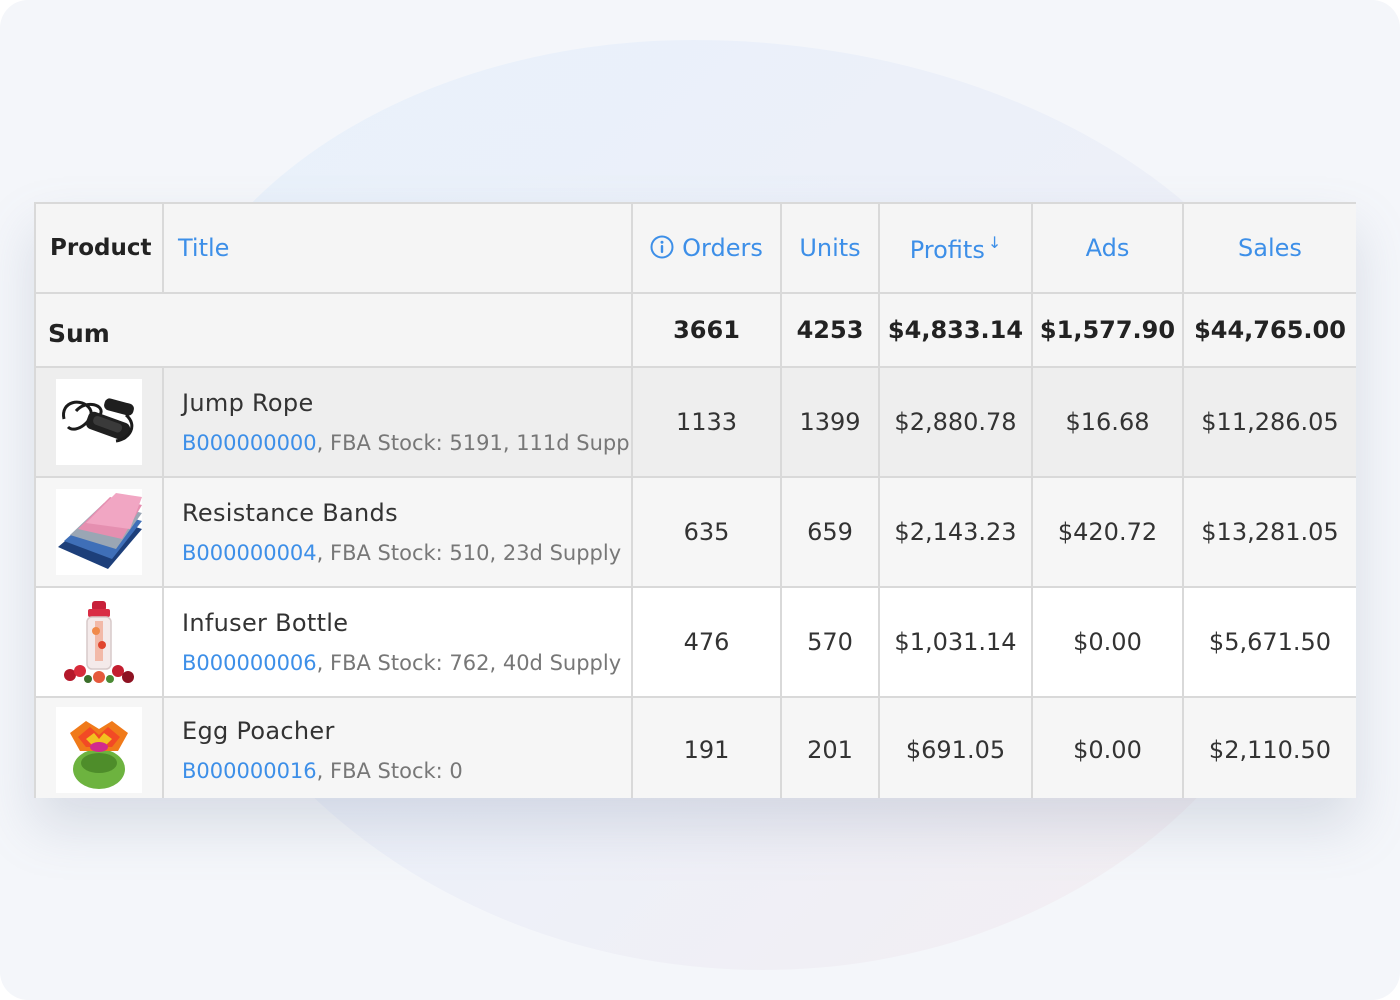  I want to click on units-cell: 659, so click(830, 532).